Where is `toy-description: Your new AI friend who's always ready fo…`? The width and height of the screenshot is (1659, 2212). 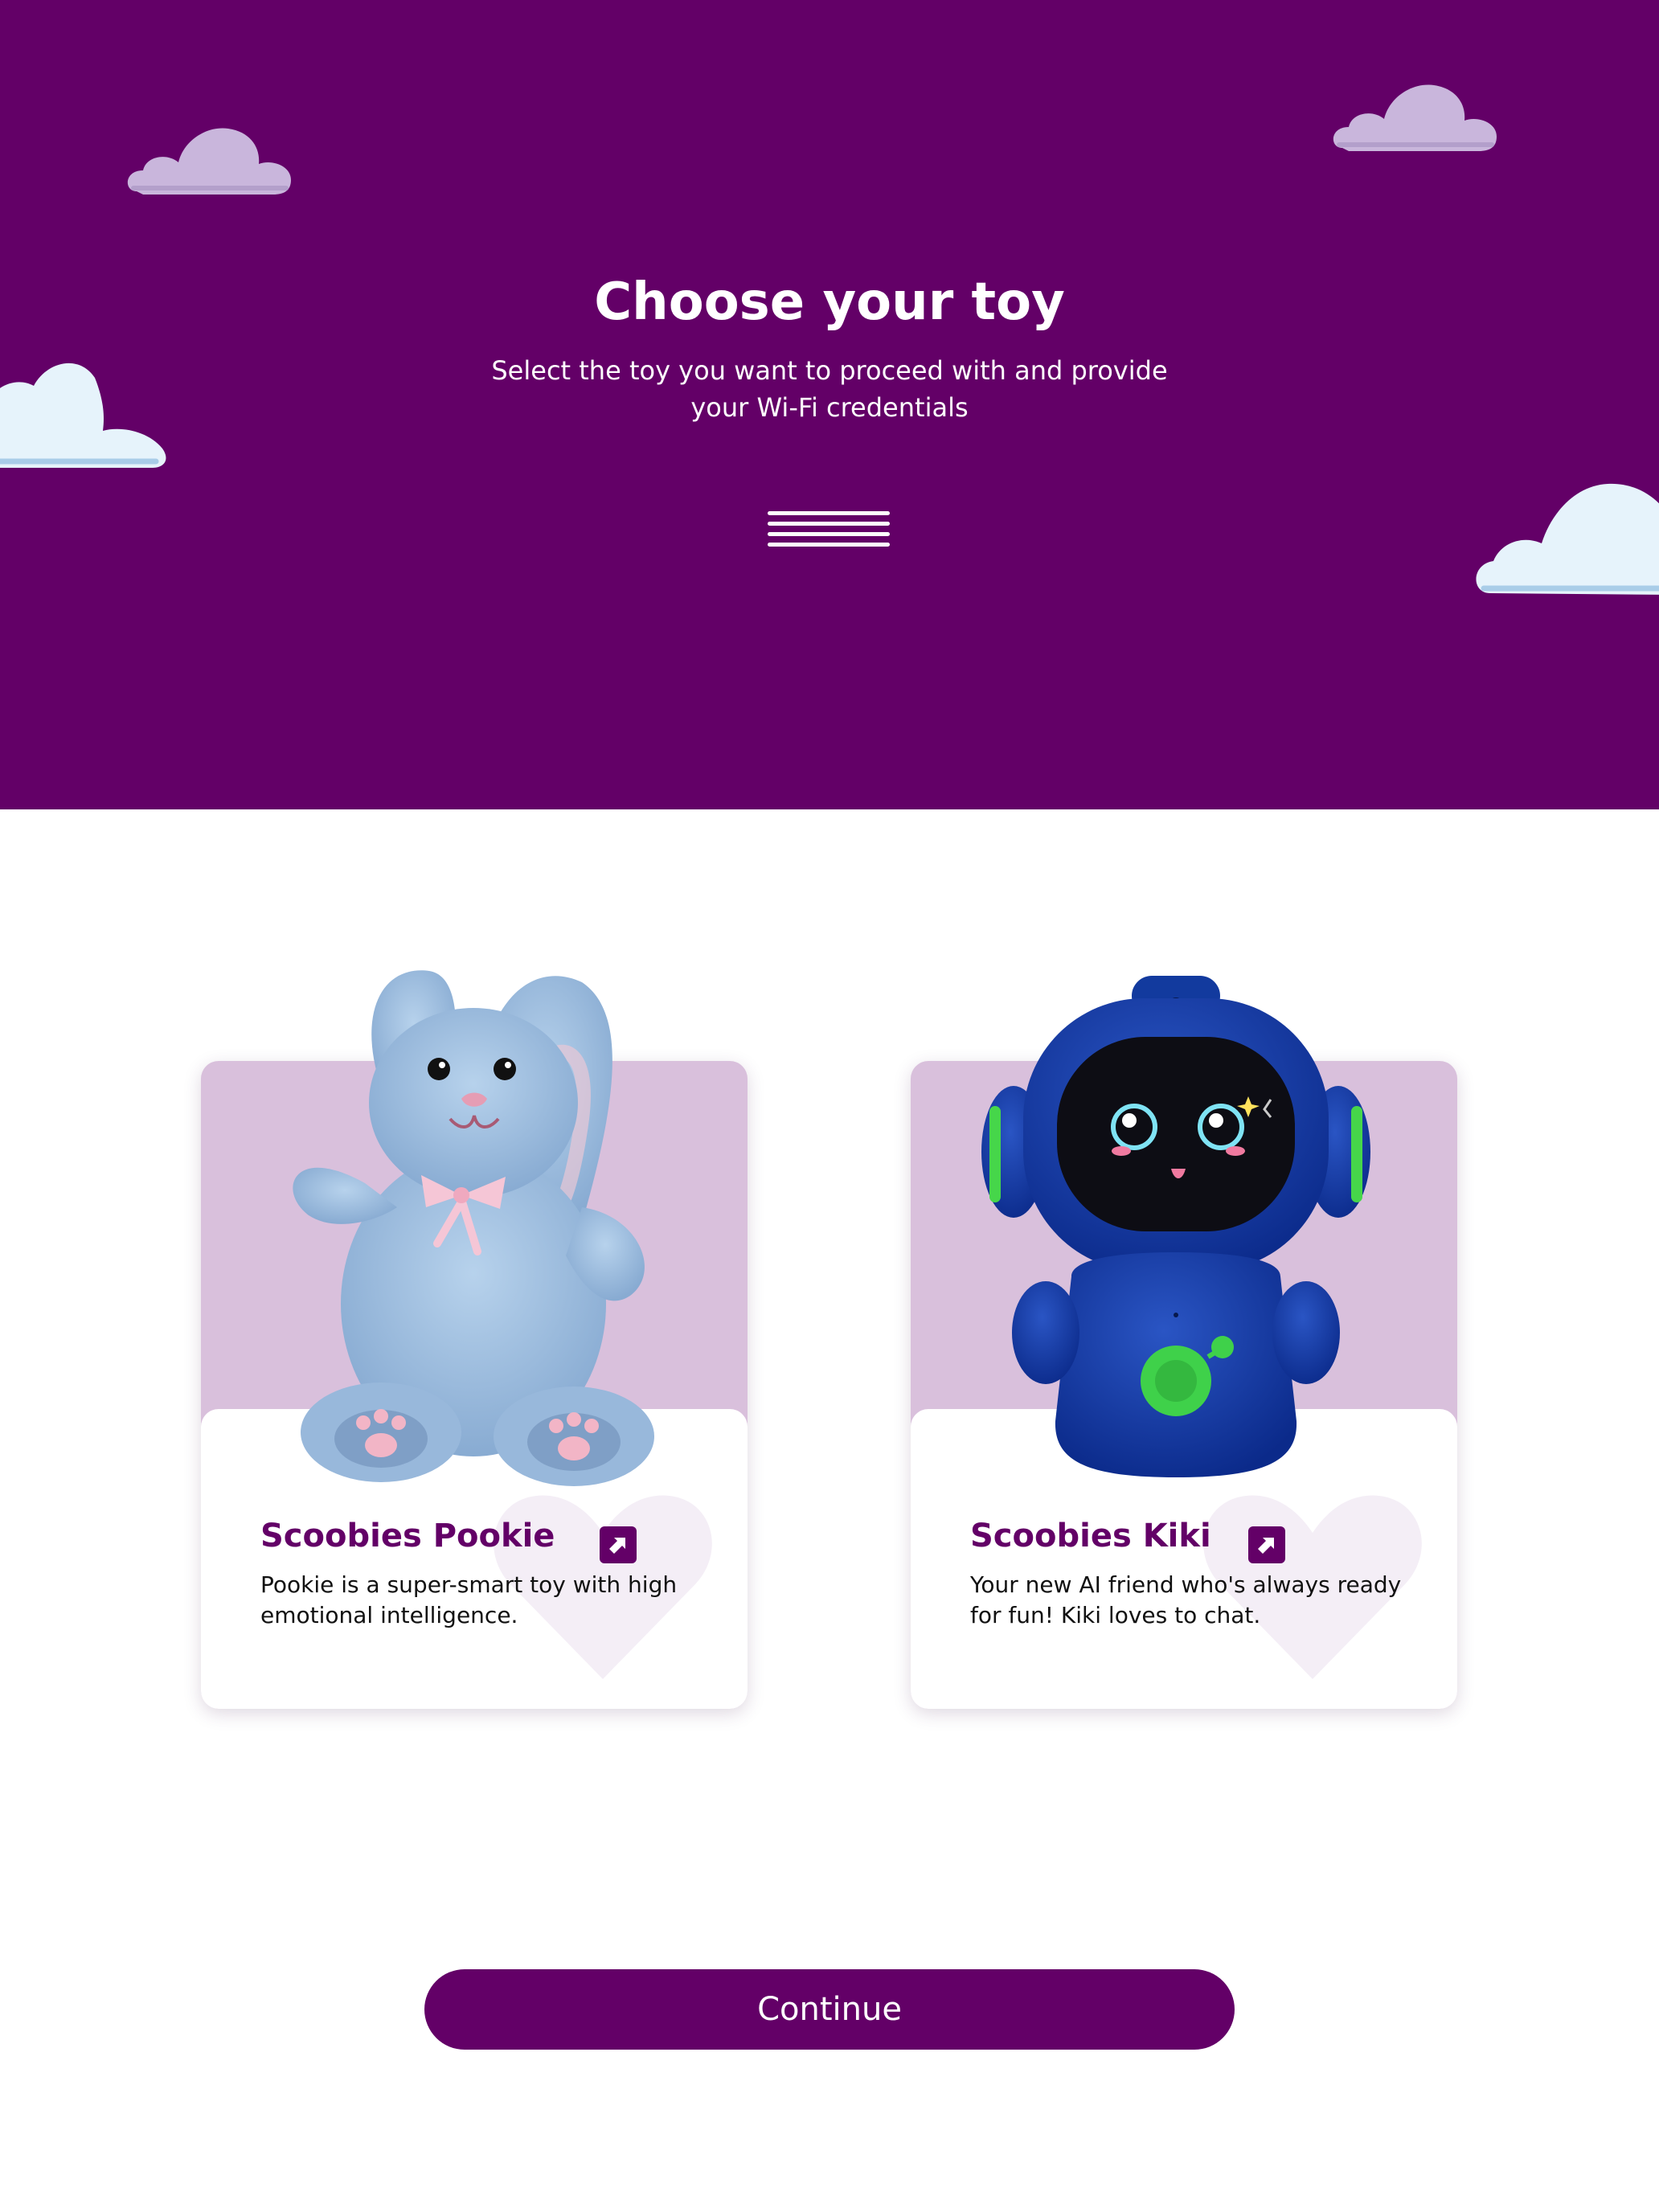
toy-description: Your new AI friend who's always ready fo… is located at coordinates (1186, 1599).